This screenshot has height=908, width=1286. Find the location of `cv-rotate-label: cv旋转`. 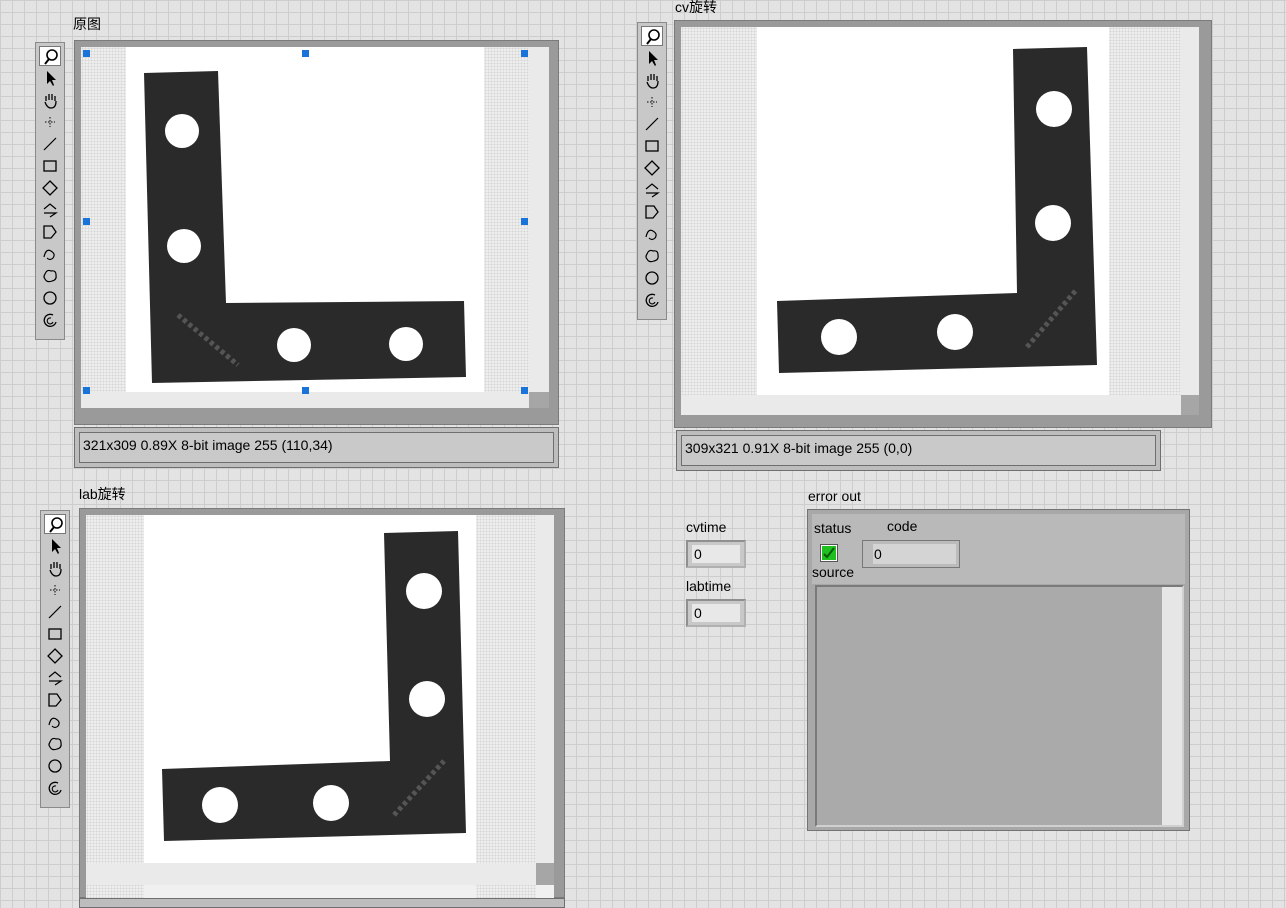

cv-rotate-label: cv旋转 is located at coordinates (696, 7).